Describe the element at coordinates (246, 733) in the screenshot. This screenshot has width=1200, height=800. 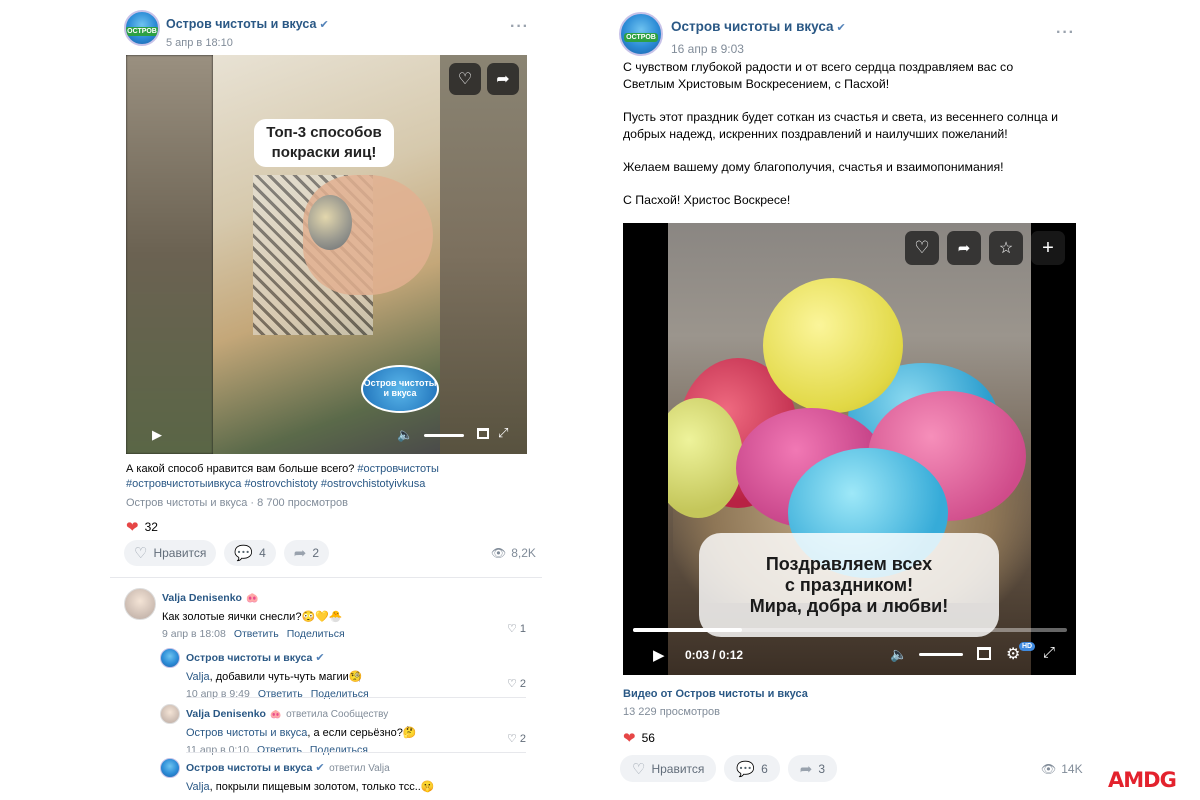
I see `mention-link: Остров чистоты и вкуса` at that location.